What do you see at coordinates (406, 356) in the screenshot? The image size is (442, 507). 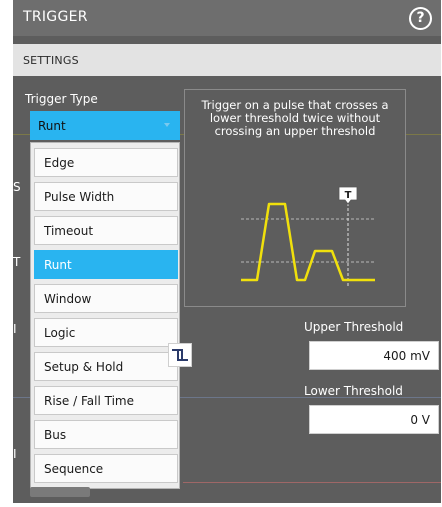 I see `upper-threshold-value: 400 mV` at bounding box center [406, 356].